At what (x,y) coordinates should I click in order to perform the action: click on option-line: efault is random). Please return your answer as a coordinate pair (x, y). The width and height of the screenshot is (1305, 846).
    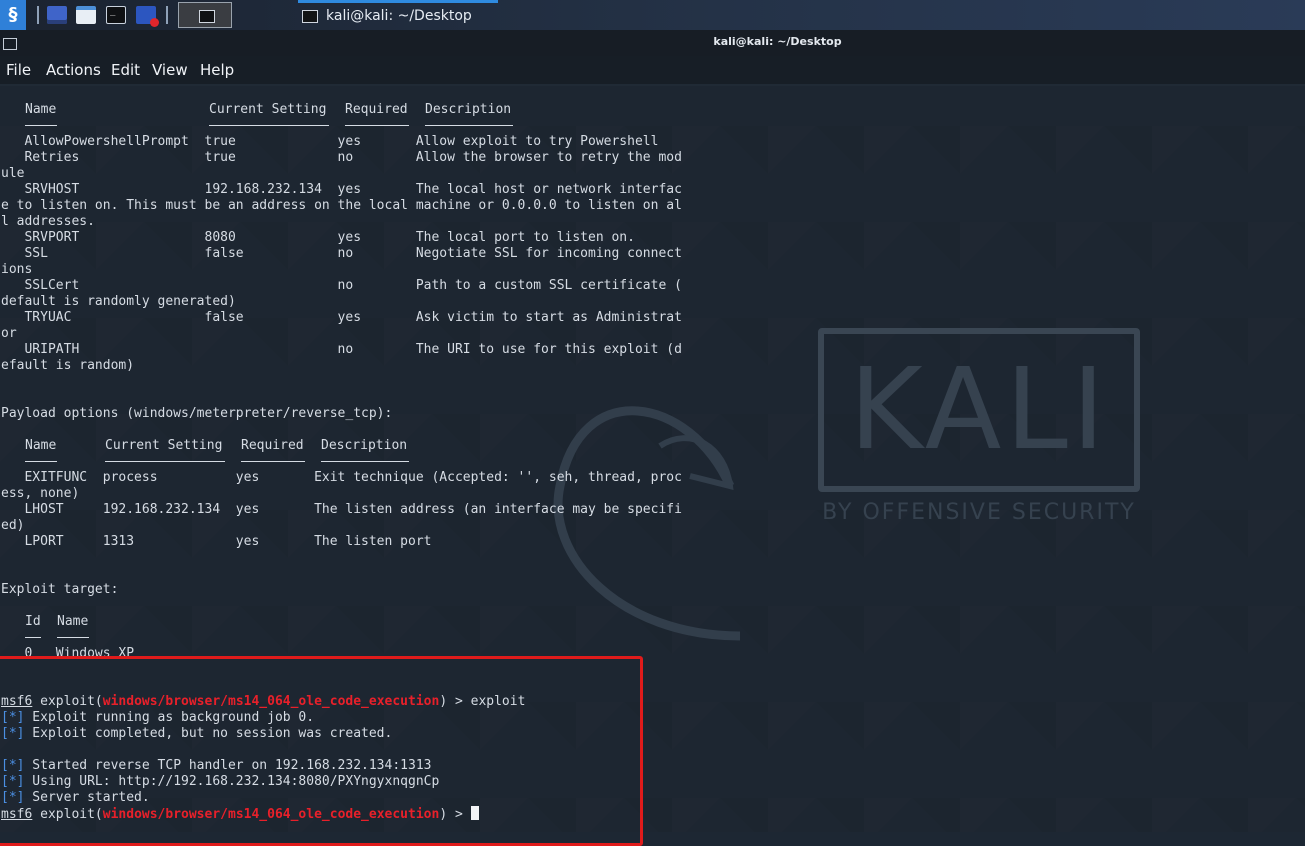
    Looking at the image, I should click on (68, 365).